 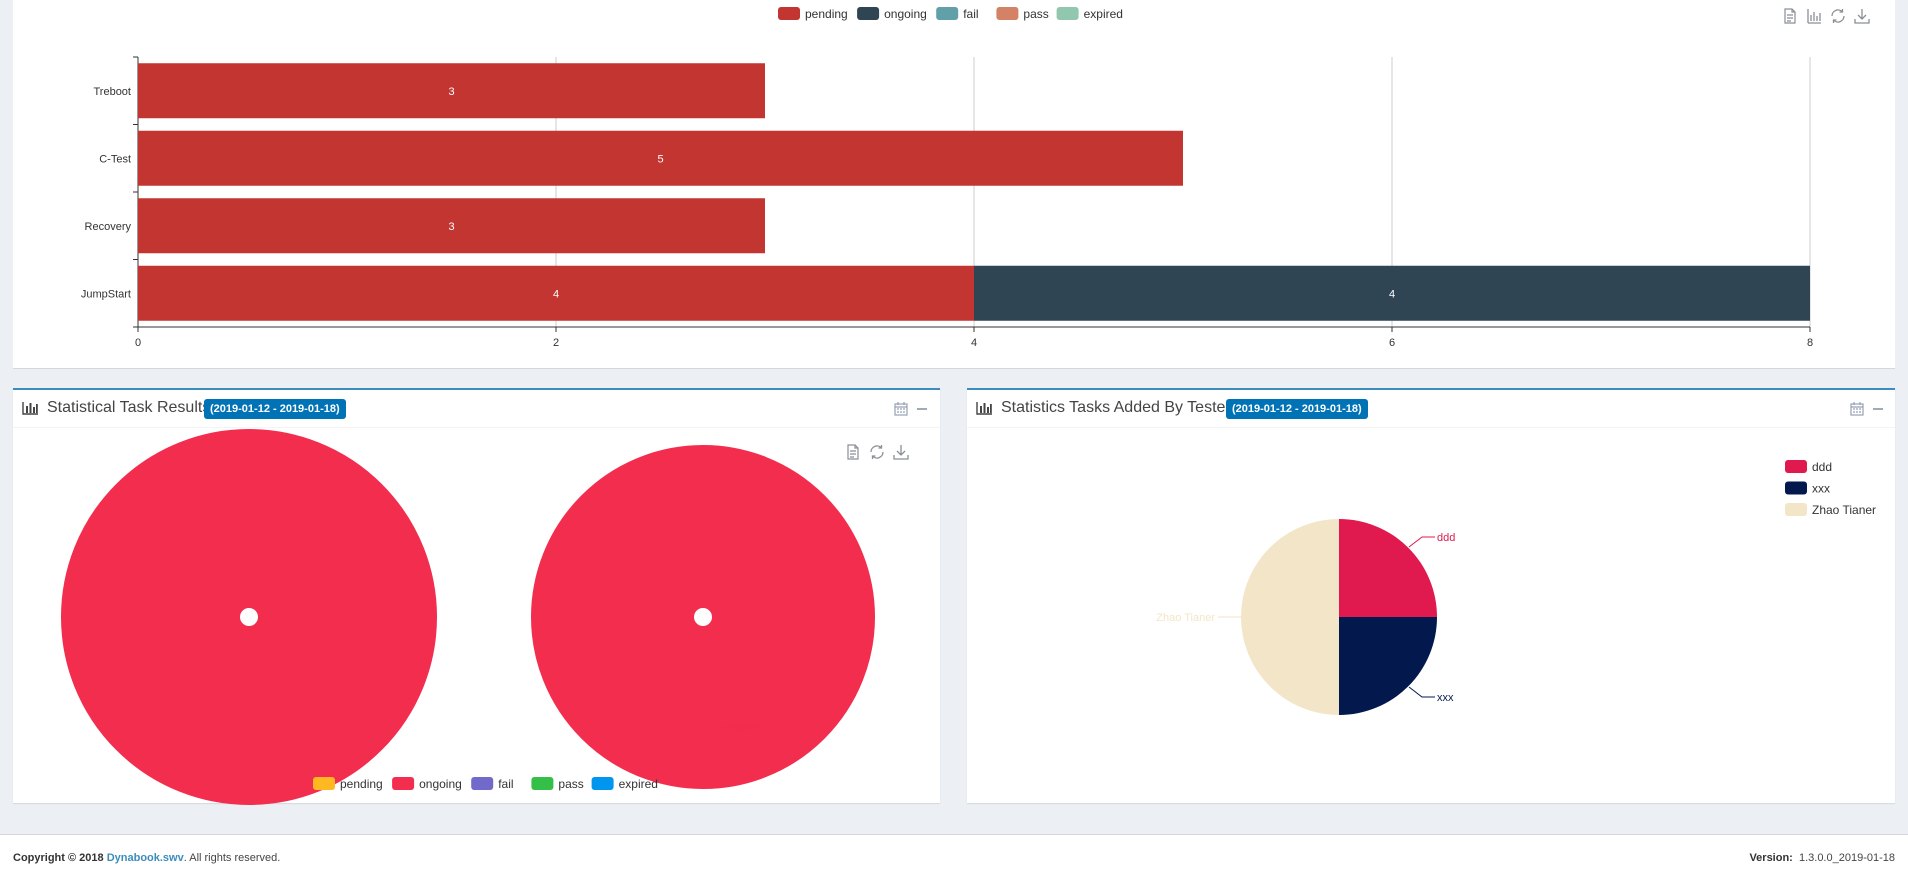 I want to click on data-label-c-test-pending: 5, so click(x=660, y=159).